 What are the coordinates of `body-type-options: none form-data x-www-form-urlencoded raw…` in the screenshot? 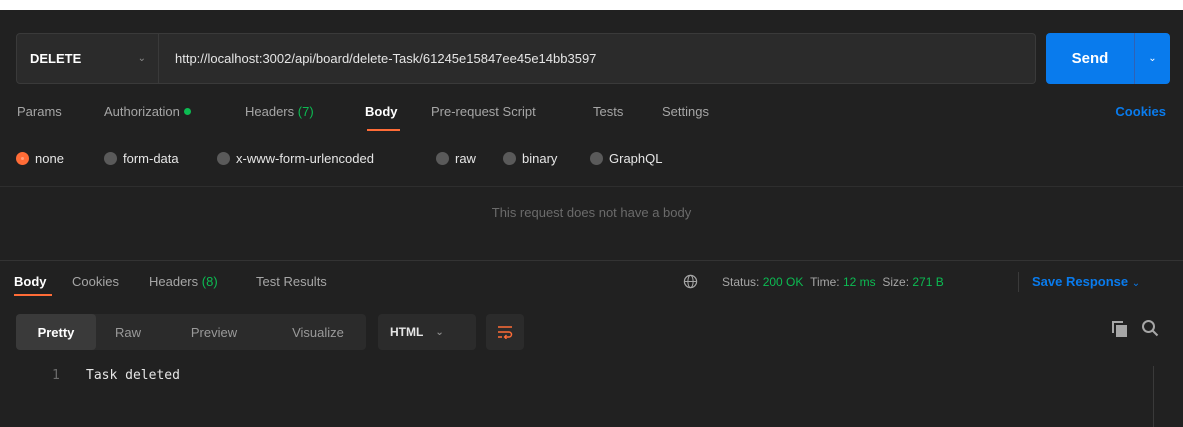 It's located at (591, 159).